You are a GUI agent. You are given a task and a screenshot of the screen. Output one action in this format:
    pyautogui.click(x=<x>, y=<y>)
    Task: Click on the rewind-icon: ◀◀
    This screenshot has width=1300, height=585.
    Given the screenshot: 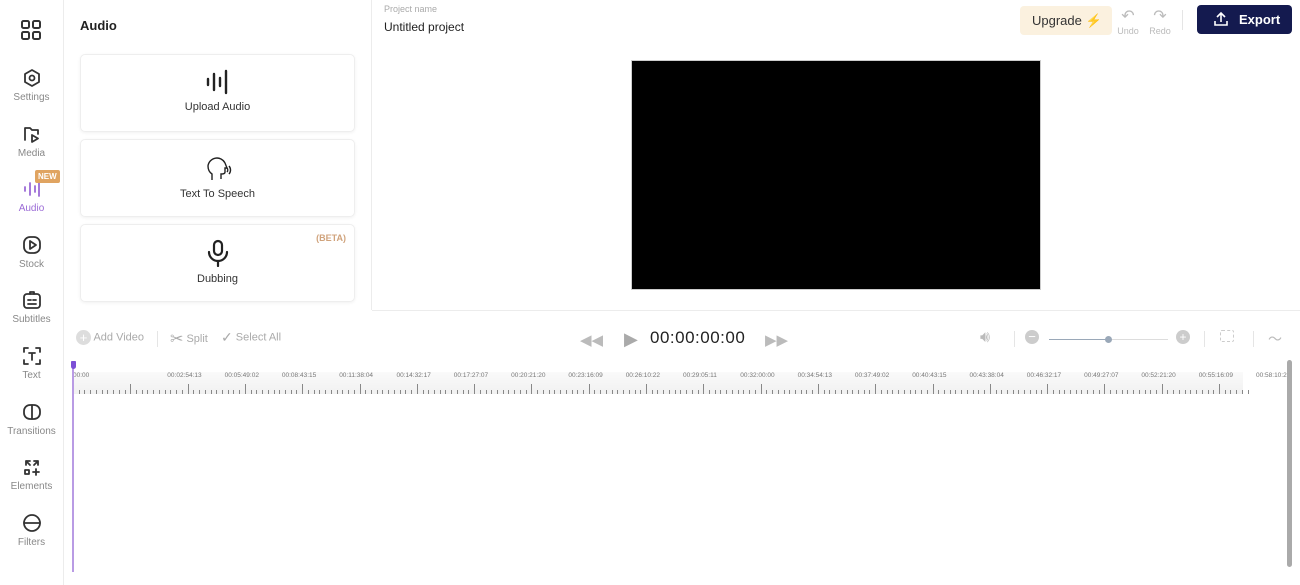 What is the action you would take?
    pyautogui.click(x=591, y=340)
    